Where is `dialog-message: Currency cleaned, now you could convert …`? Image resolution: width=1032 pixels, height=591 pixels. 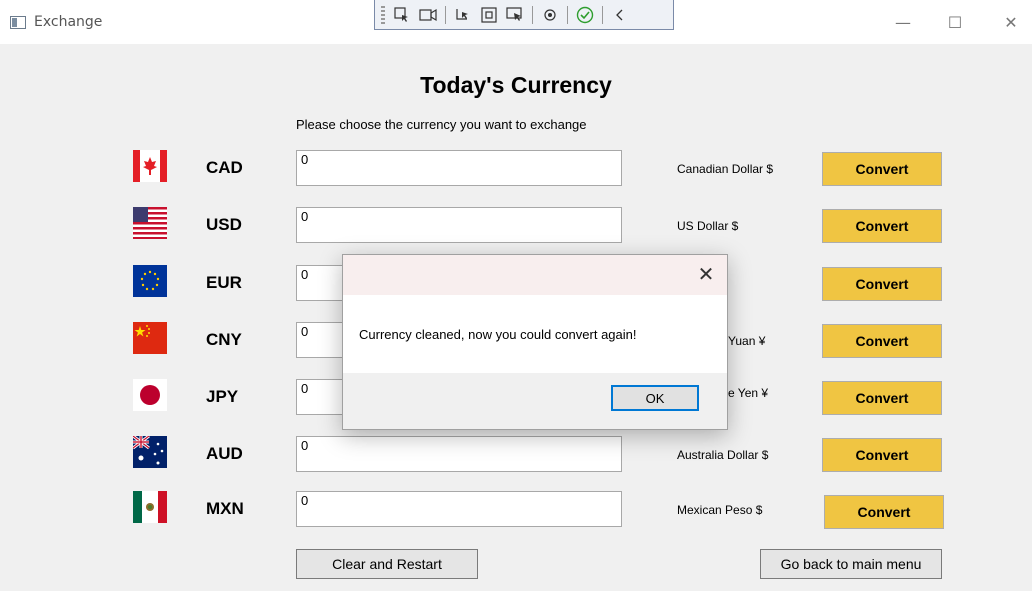
dialog-message: Currency cleaned, now you could convert … is located at coordinates (498, 334).